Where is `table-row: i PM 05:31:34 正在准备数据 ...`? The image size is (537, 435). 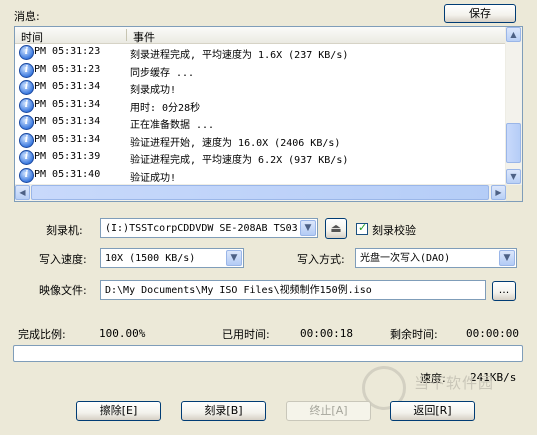 table-row: i PM 05:31:34 正在准备数据 ... is located at coordinates (261, 122).